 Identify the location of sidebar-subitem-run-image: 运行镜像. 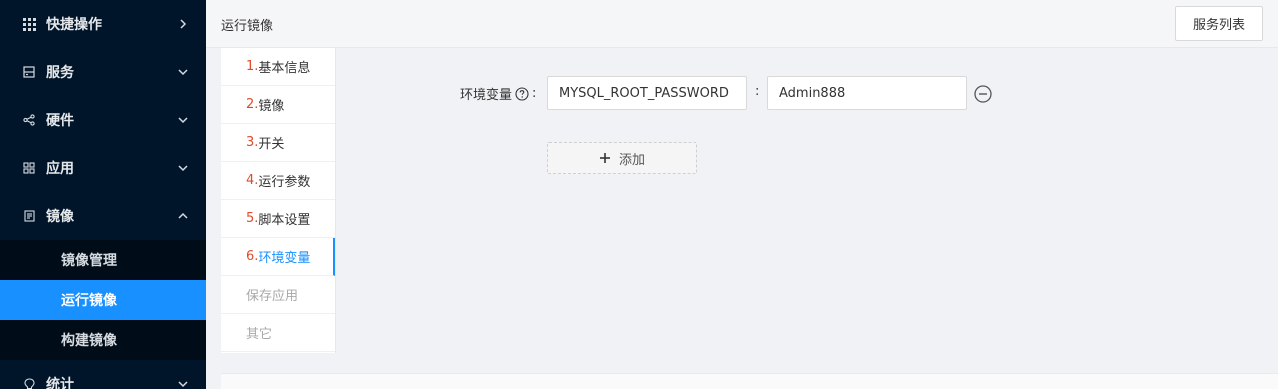
(103, 300).